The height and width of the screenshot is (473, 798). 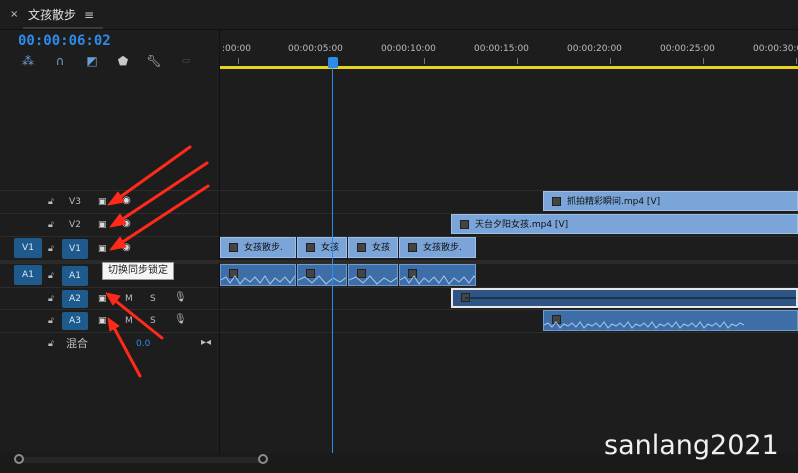 What do you see at coordinates (399, 15) in the screenshot?
I see `panel-tab-bar` at bounding box center [399, 15].